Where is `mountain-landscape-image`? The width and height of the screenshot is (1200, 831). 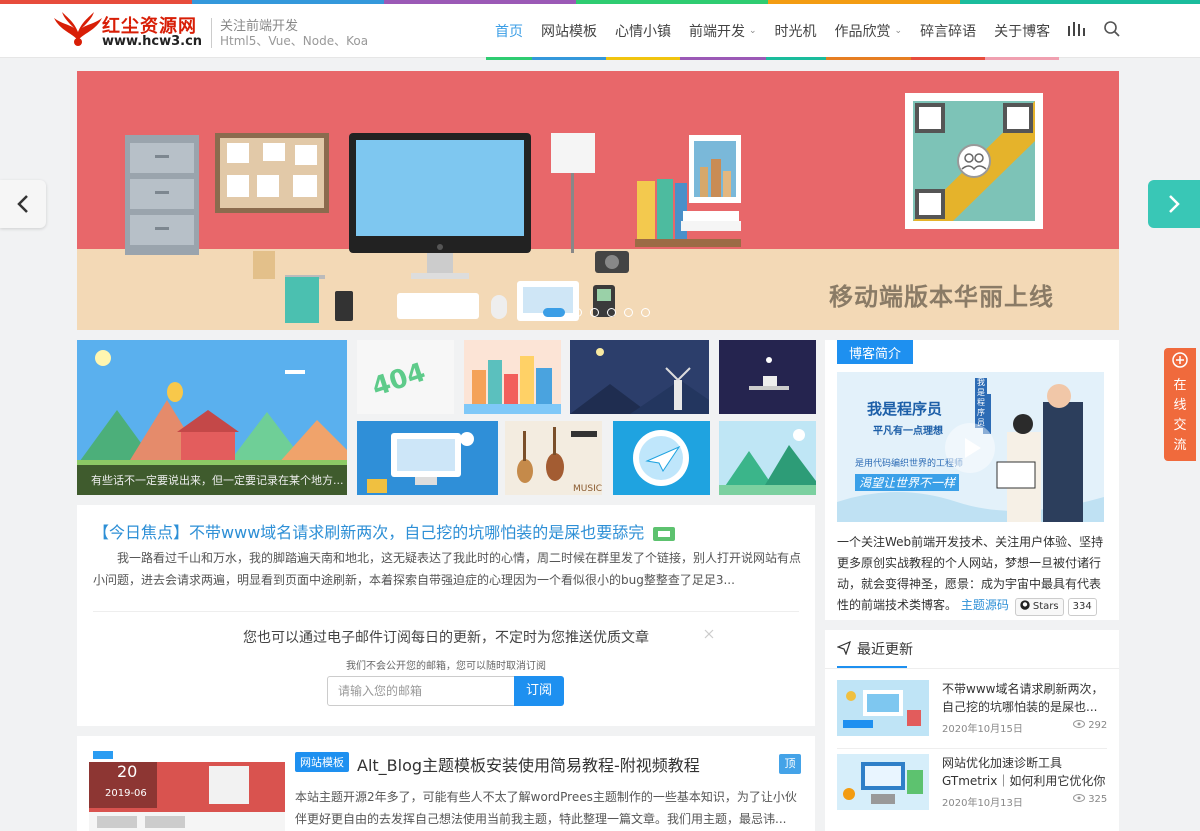
mountain-landscape-image is located at coordinates (767, 462).